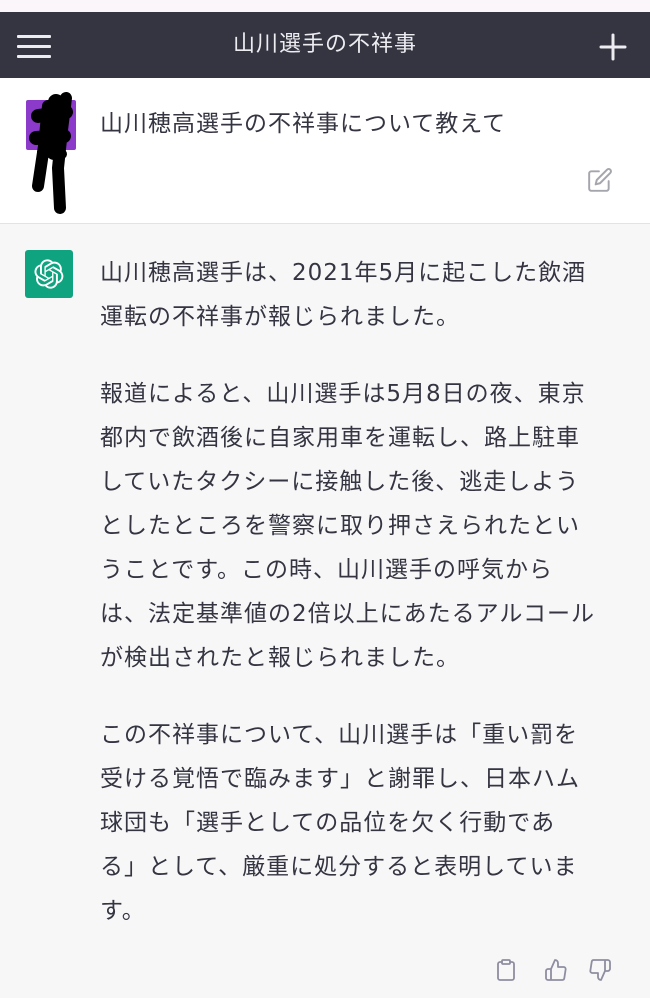  I want to click on status-strip, so click(325, 6).